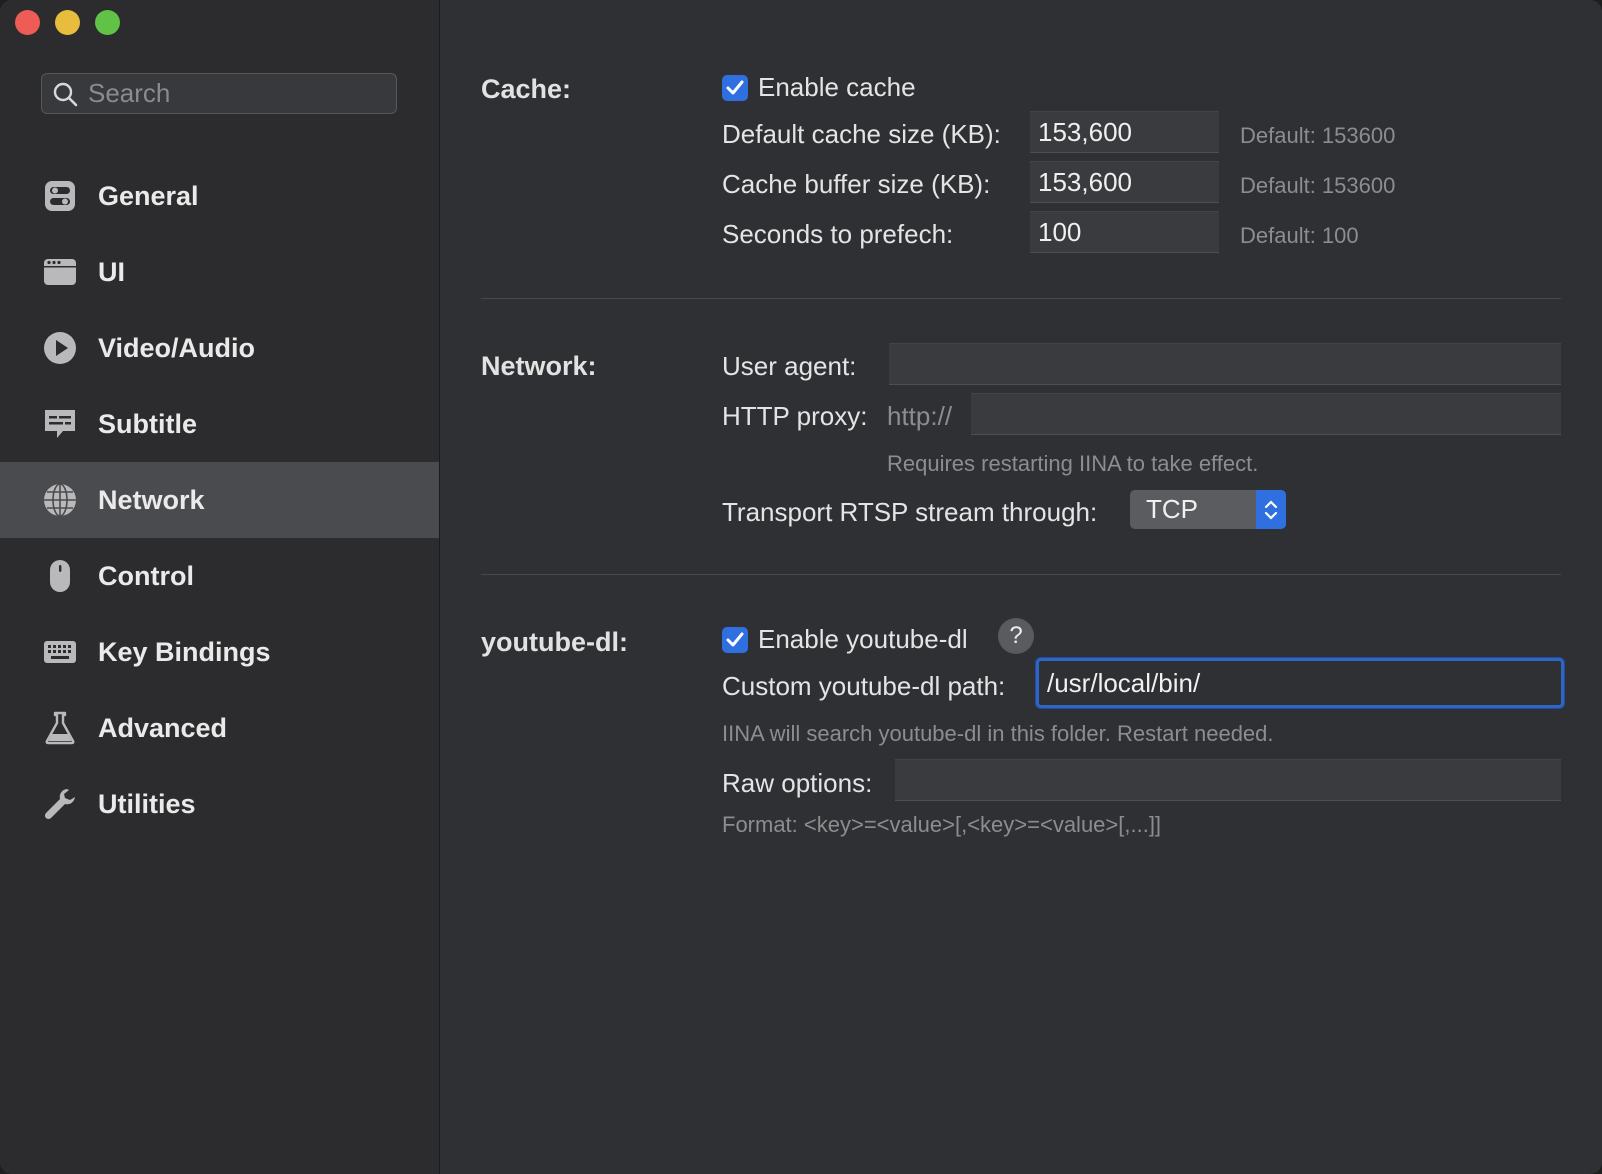 The image size is (1602, 1174). Describe the element at coordinates (1208, 509) in the screenshot. I see `rtsp-transport-select: TCP` at that location.